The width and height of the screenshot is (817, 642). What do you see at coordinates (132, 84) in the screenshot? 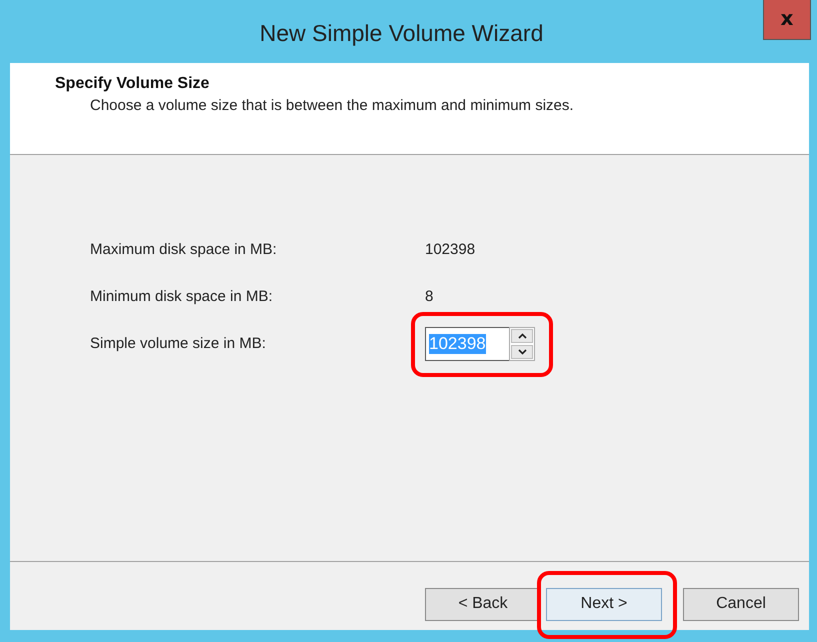
I see `page-heading: Specify Volume Size` at bounding box center [132, 84].